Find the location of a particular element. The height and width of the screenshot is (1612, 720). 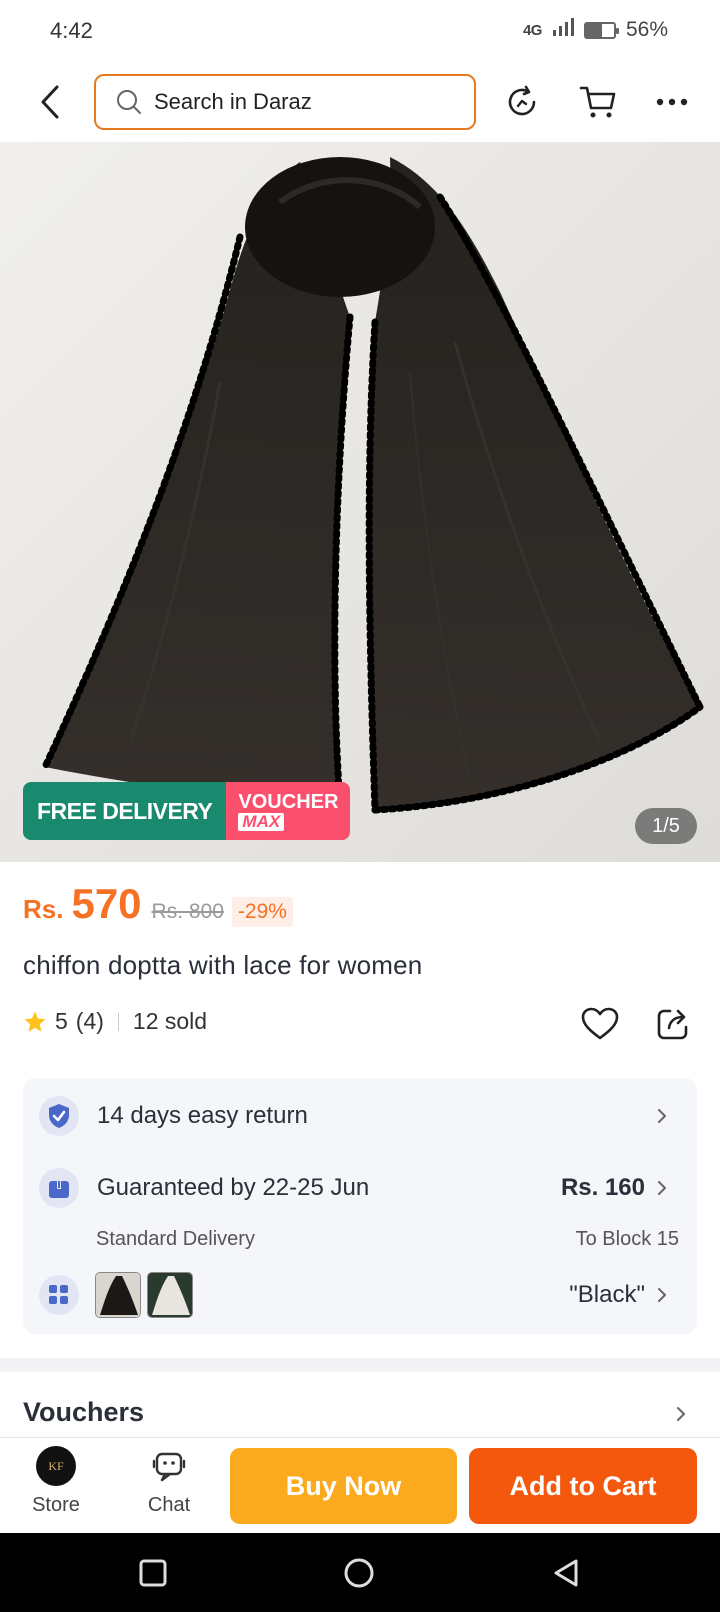

image-counter: 1/5 is located at coordinates (666, 826).